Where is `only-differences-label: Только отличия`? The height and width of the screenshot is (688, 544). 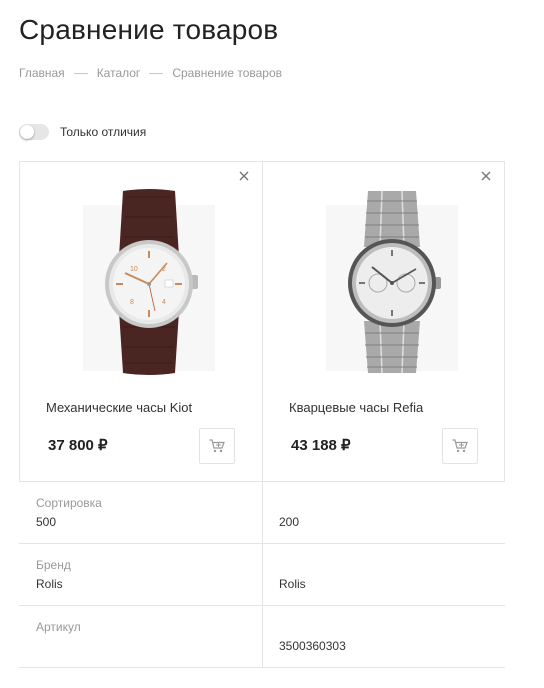
only-differences-label: Только отличия is located at coordinates (103, 132).